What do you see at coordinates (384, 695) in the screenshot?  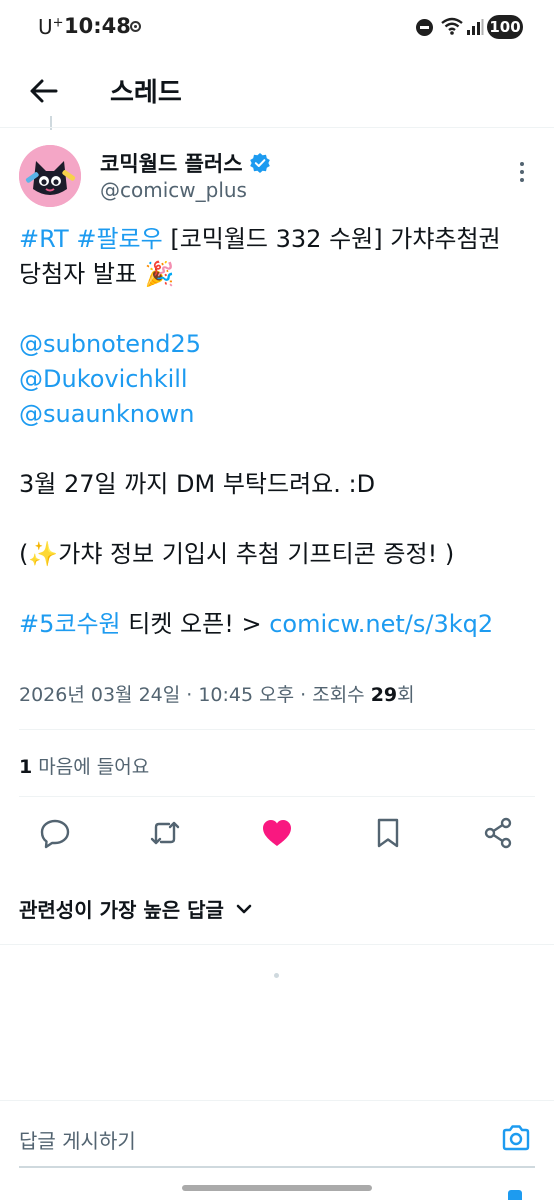 I see `view-count: 29` at bounding box center [384, 695].